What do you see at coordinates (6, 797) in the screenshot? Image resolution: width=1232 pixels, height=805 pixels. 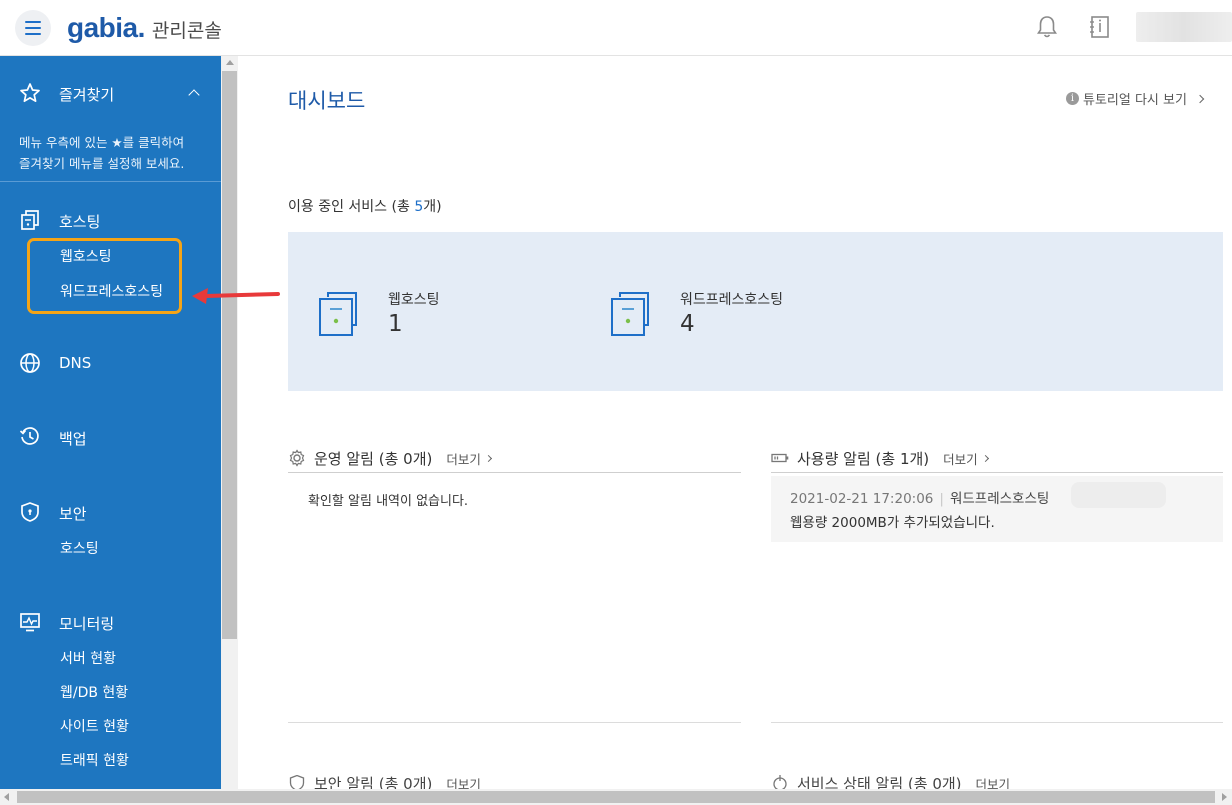 I see `scroll-left-arrow-icon` at bounding box center [6, 797].